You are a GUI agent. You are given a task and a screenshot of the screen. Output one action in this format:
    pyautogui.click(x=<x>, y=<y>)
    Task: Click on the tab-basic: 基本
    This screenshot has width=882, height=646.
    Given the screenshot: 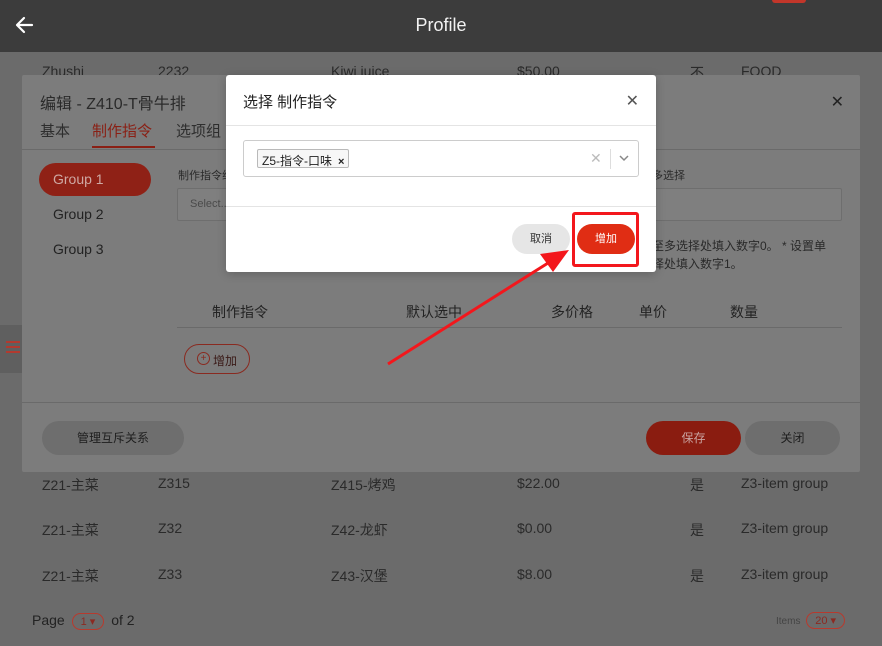 What is the action you would take?
    pyautogui.click(x=55, y=130)
    